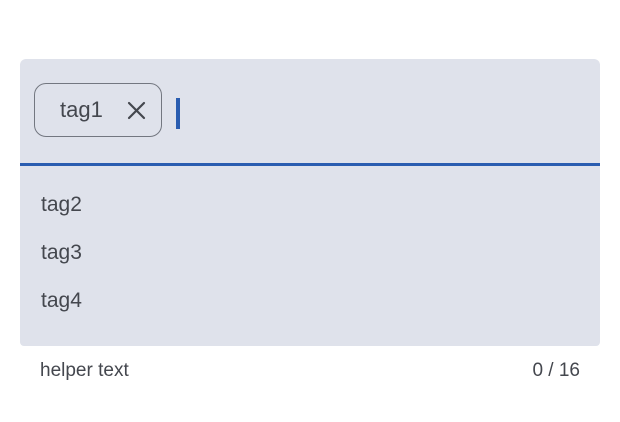 The width and height of the screenshot is (620, 422). What do you see at coordinates (310, 205) in the screenshot?
I see `menu-item-tag2: tag2` at bounding box center [310, 205].